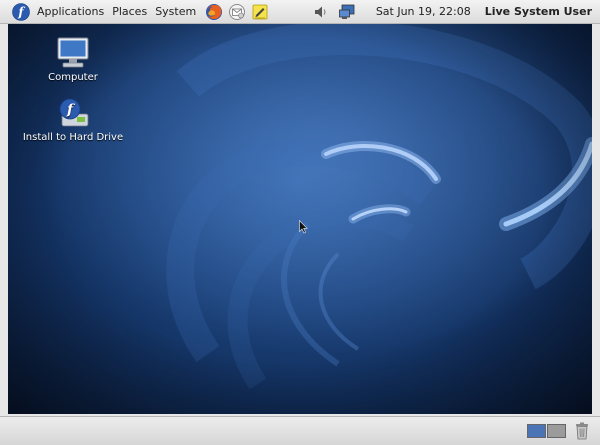 This screenshot has height=445, width=600. Describe the element at coordinates (582, 431) in the screenshot. I see `trash-icon` at that location.